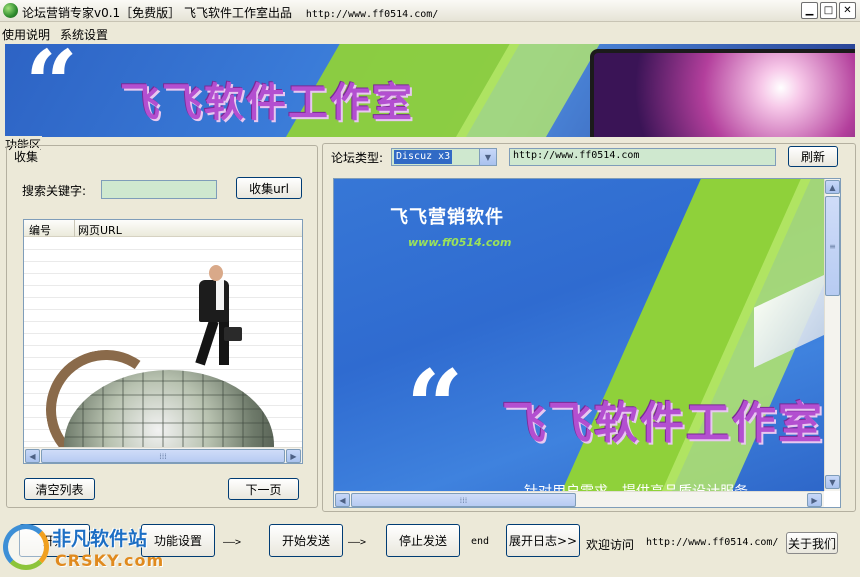 The height and width of the screenshot is (577, 860). I want to click on collect-group-label: 收集, so click(26, 156).